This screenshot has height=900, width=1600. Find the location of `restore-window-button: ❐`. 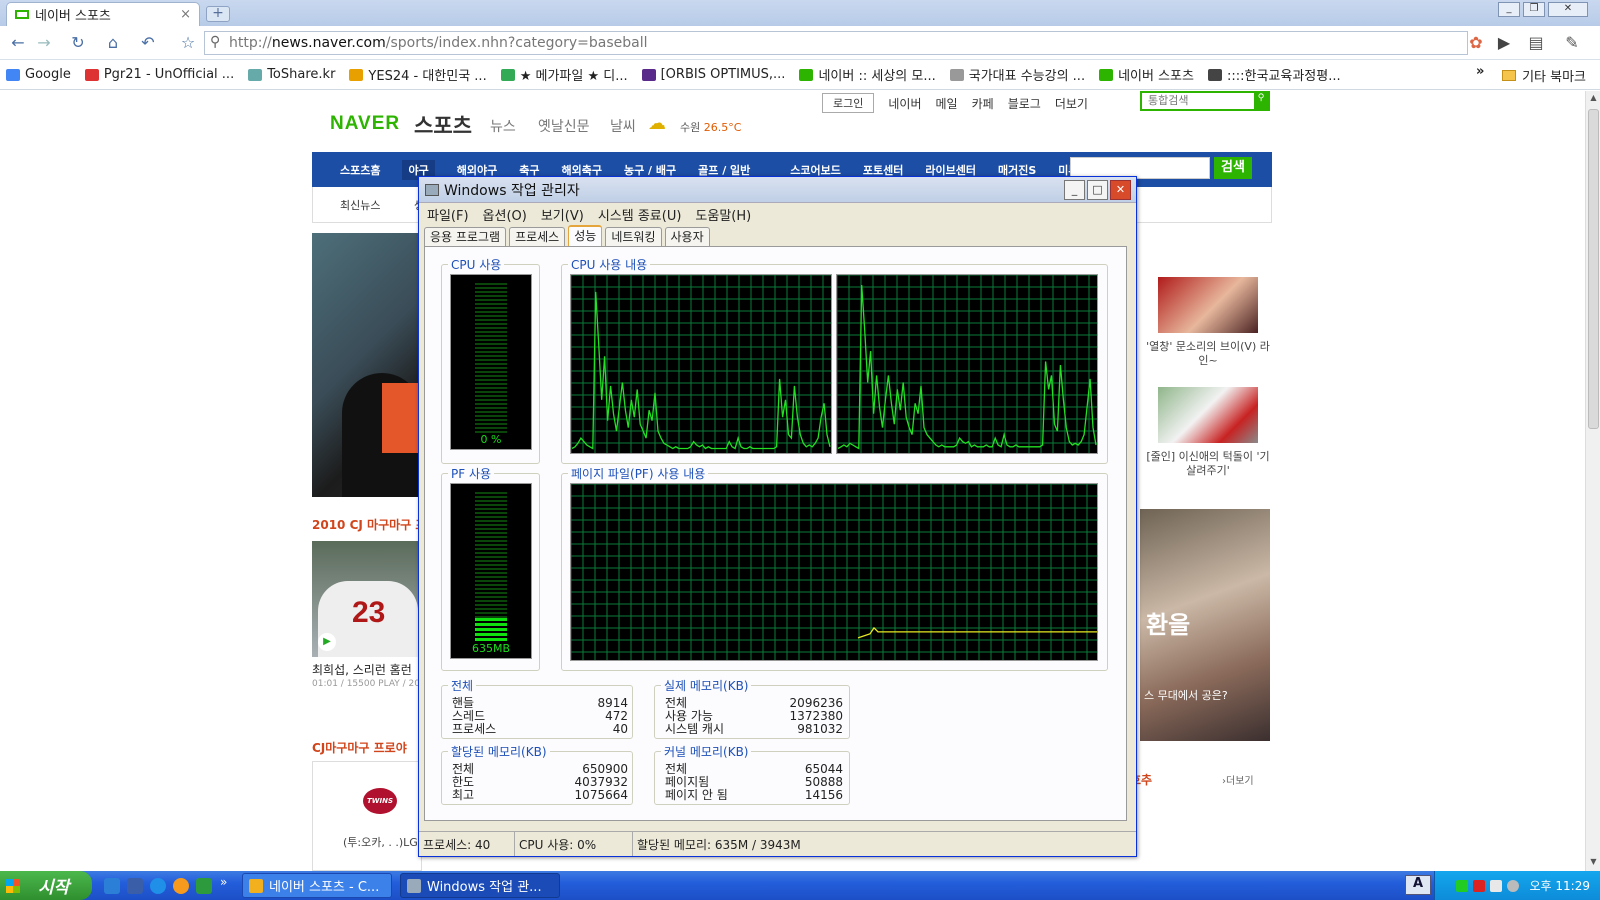

restore-window-button: ❐ is located at coordinates (1534, 9).